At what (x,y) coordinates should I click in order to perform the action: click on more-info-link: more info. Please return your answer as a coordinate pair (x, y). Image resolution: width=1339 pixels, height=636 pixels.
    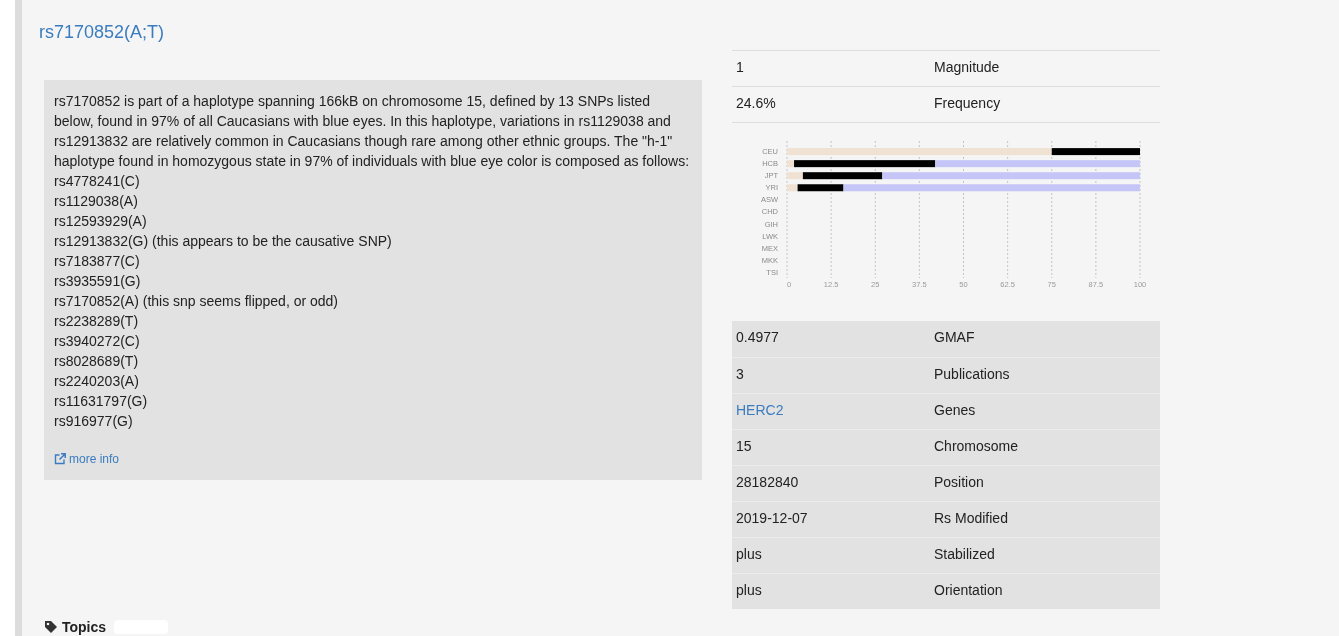
    Looking at the image, I should click on (87, 459).